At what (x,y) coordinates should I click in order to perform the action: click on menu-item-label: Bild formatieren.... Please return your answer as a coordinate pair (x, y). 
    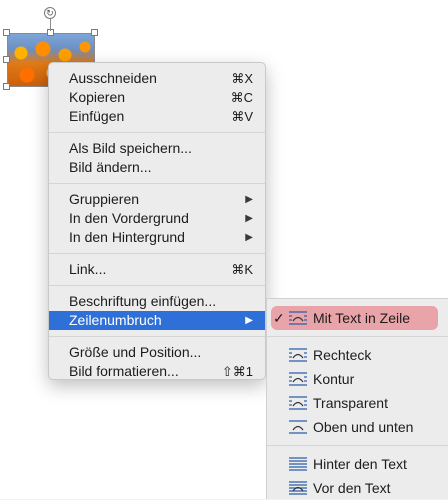
    Looking at the image, I should click on (124, 371).